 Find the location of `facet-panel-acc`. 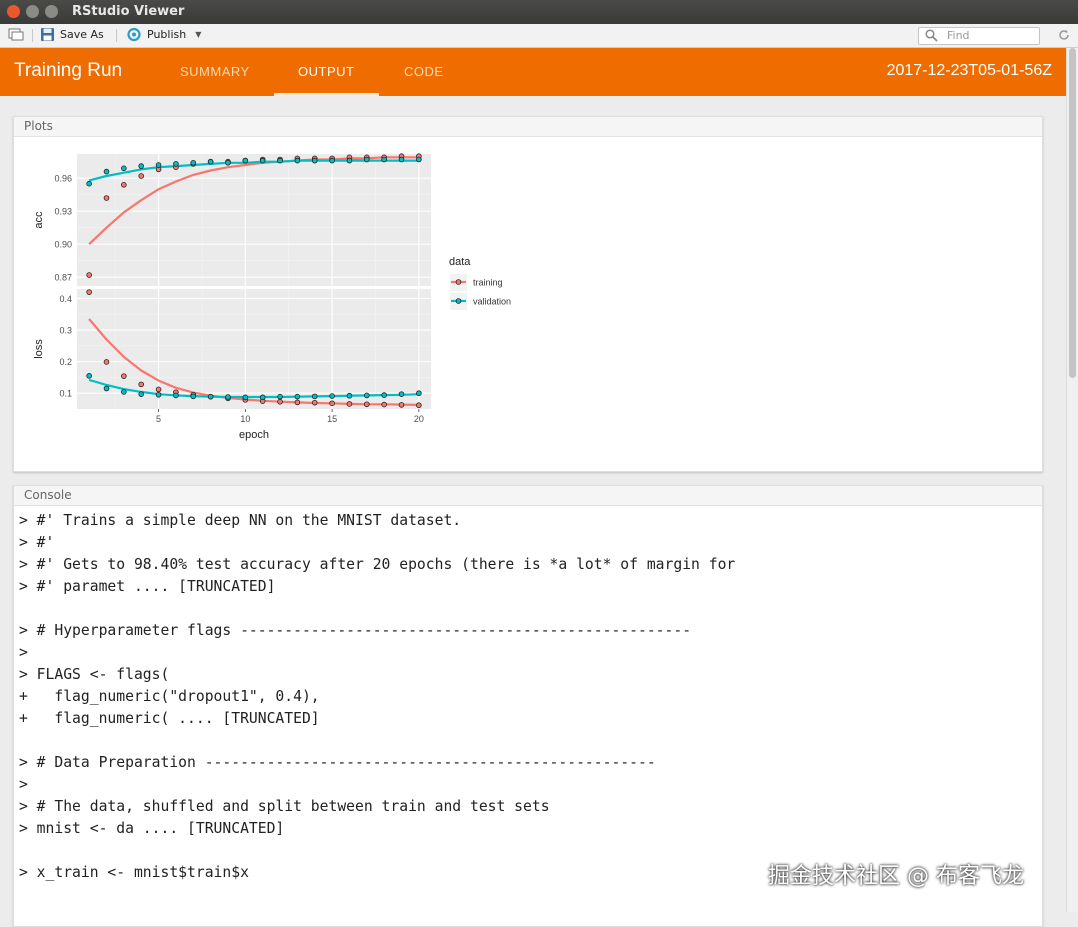

facet-panel-acc is located at coordinates (254, 220).